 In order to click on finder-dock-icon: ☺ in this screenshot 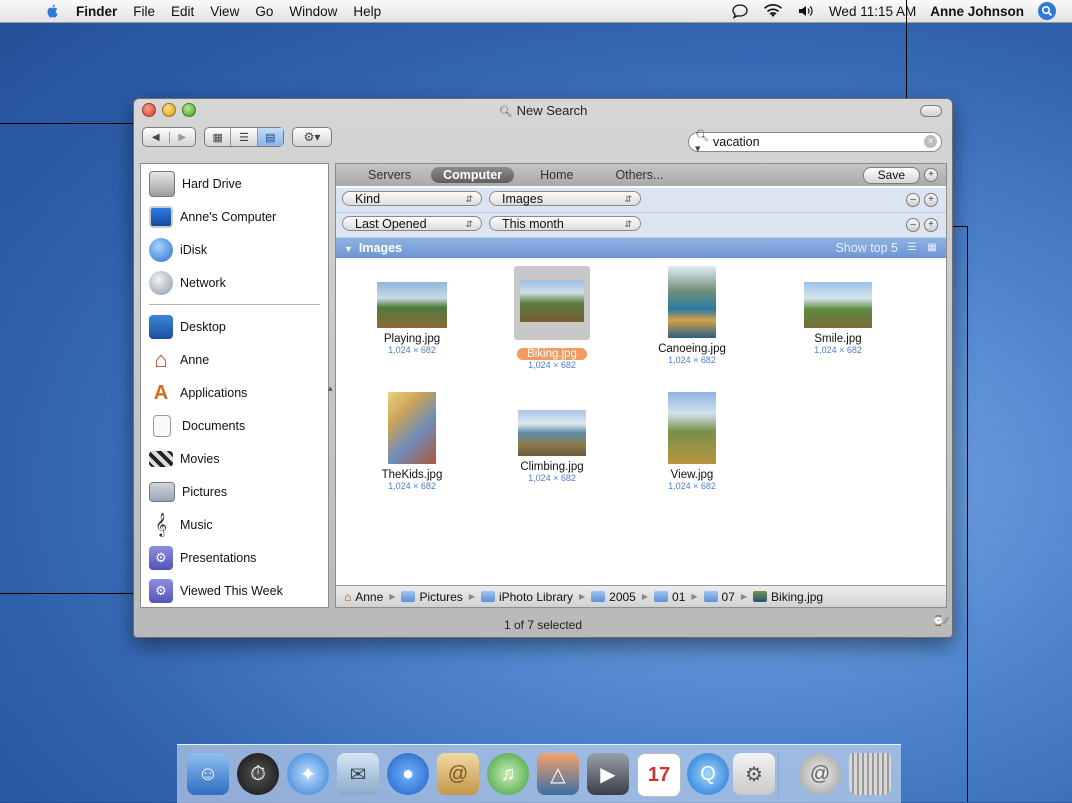, I will do `click(208, 774)`.